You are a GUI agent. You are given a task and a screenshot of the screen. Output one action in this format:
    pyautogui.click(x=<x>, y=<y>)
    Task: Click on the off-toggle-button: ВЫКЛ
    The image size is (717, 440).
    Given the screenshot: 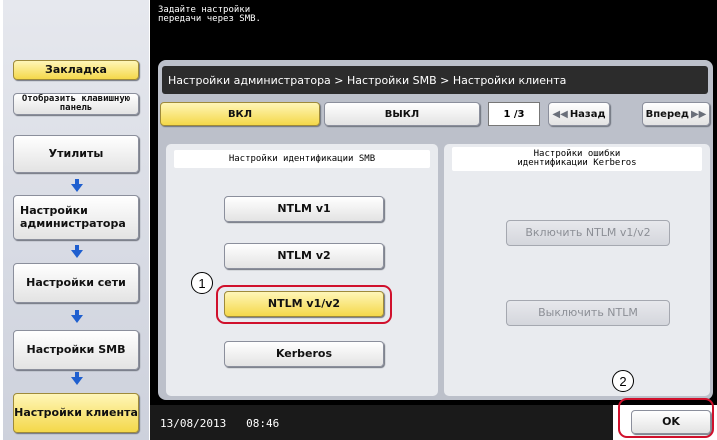 What is the action you would take?
    pyautogui.click(x=402, y=114)
    